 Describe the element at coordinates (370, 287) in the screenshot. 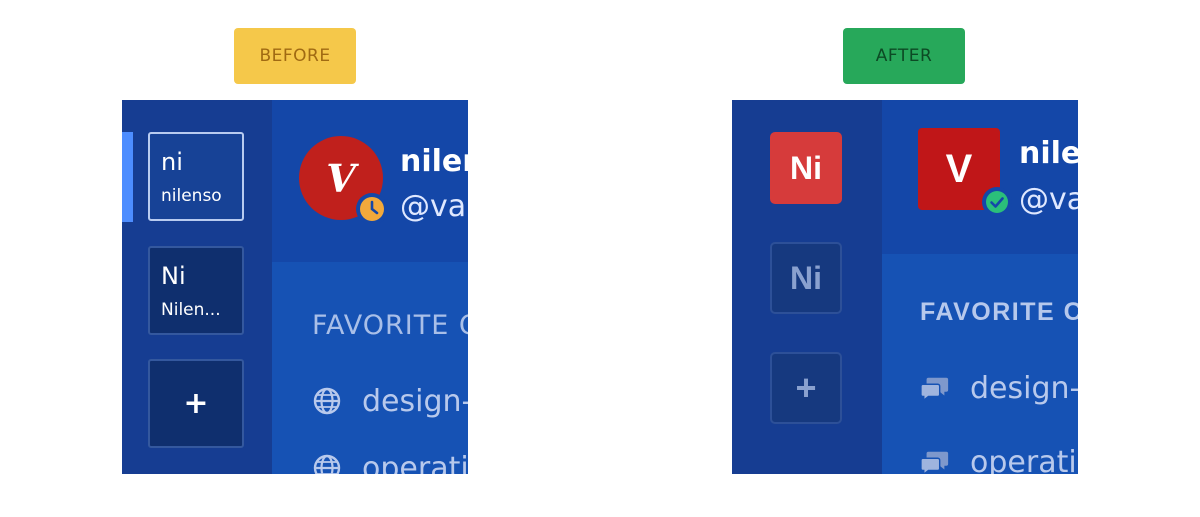

I see `main-panel: V nilenso @varun FAVORITE CHANNELS` at that location.